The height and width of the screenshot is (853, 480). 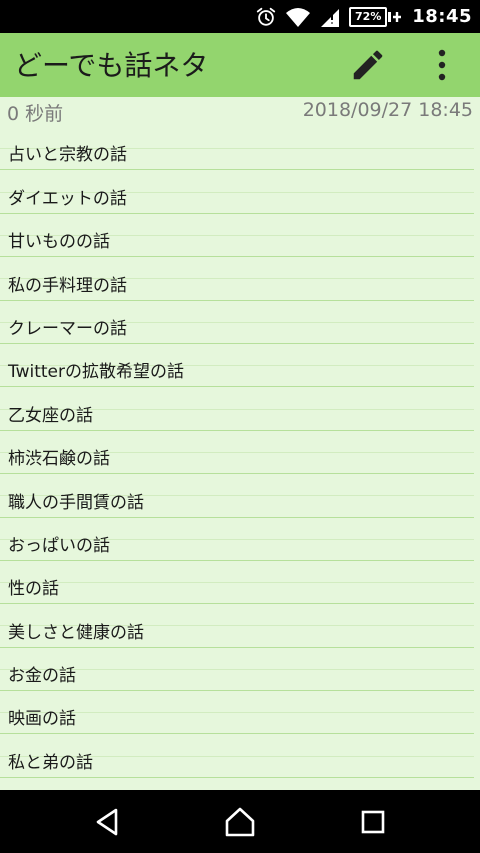 I want to click on note-line-text: 職人の手間賃の話, so click(x=76, y=502).